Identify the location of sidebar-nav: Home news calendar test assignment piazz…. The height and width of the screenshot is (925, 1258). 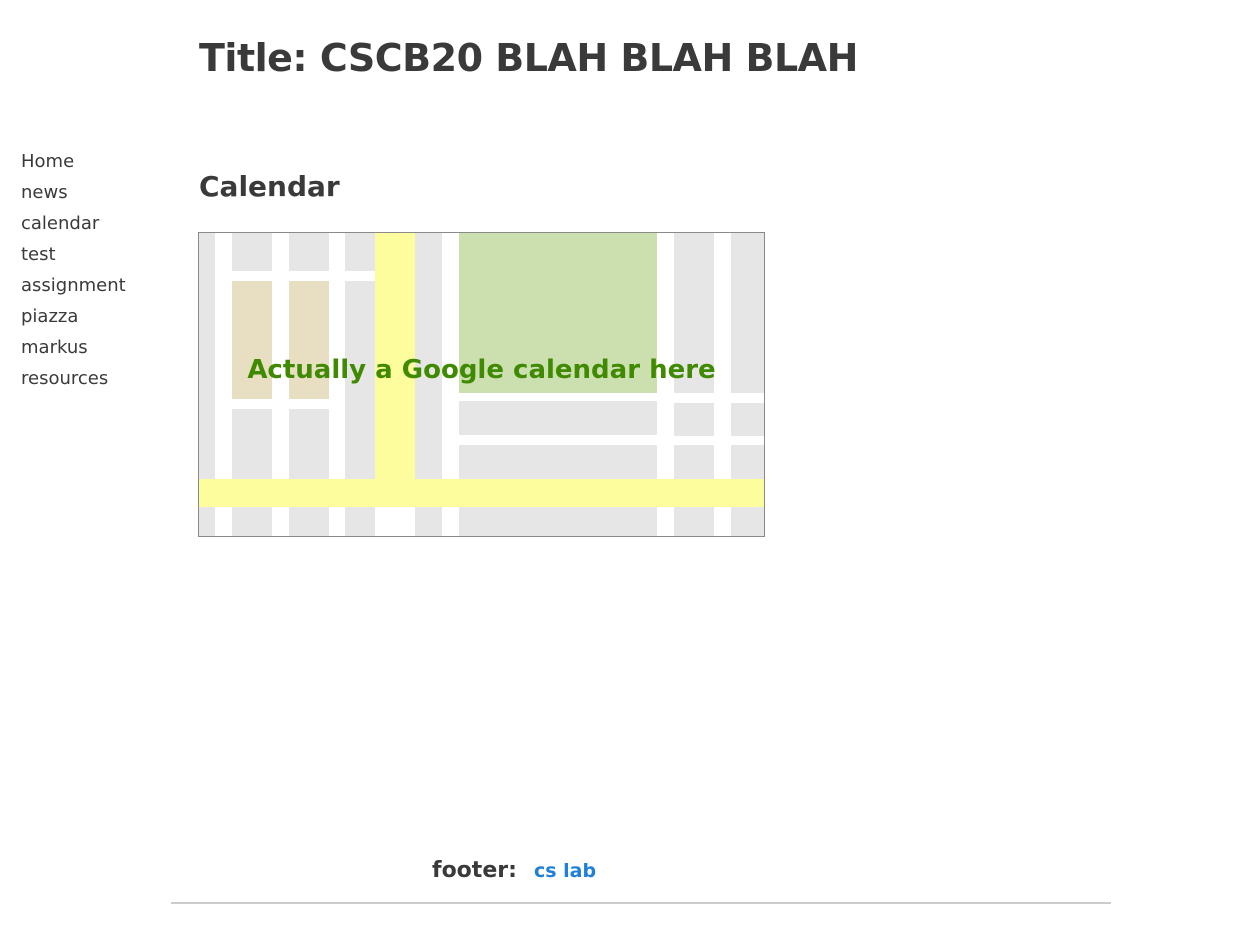
(73, 272).